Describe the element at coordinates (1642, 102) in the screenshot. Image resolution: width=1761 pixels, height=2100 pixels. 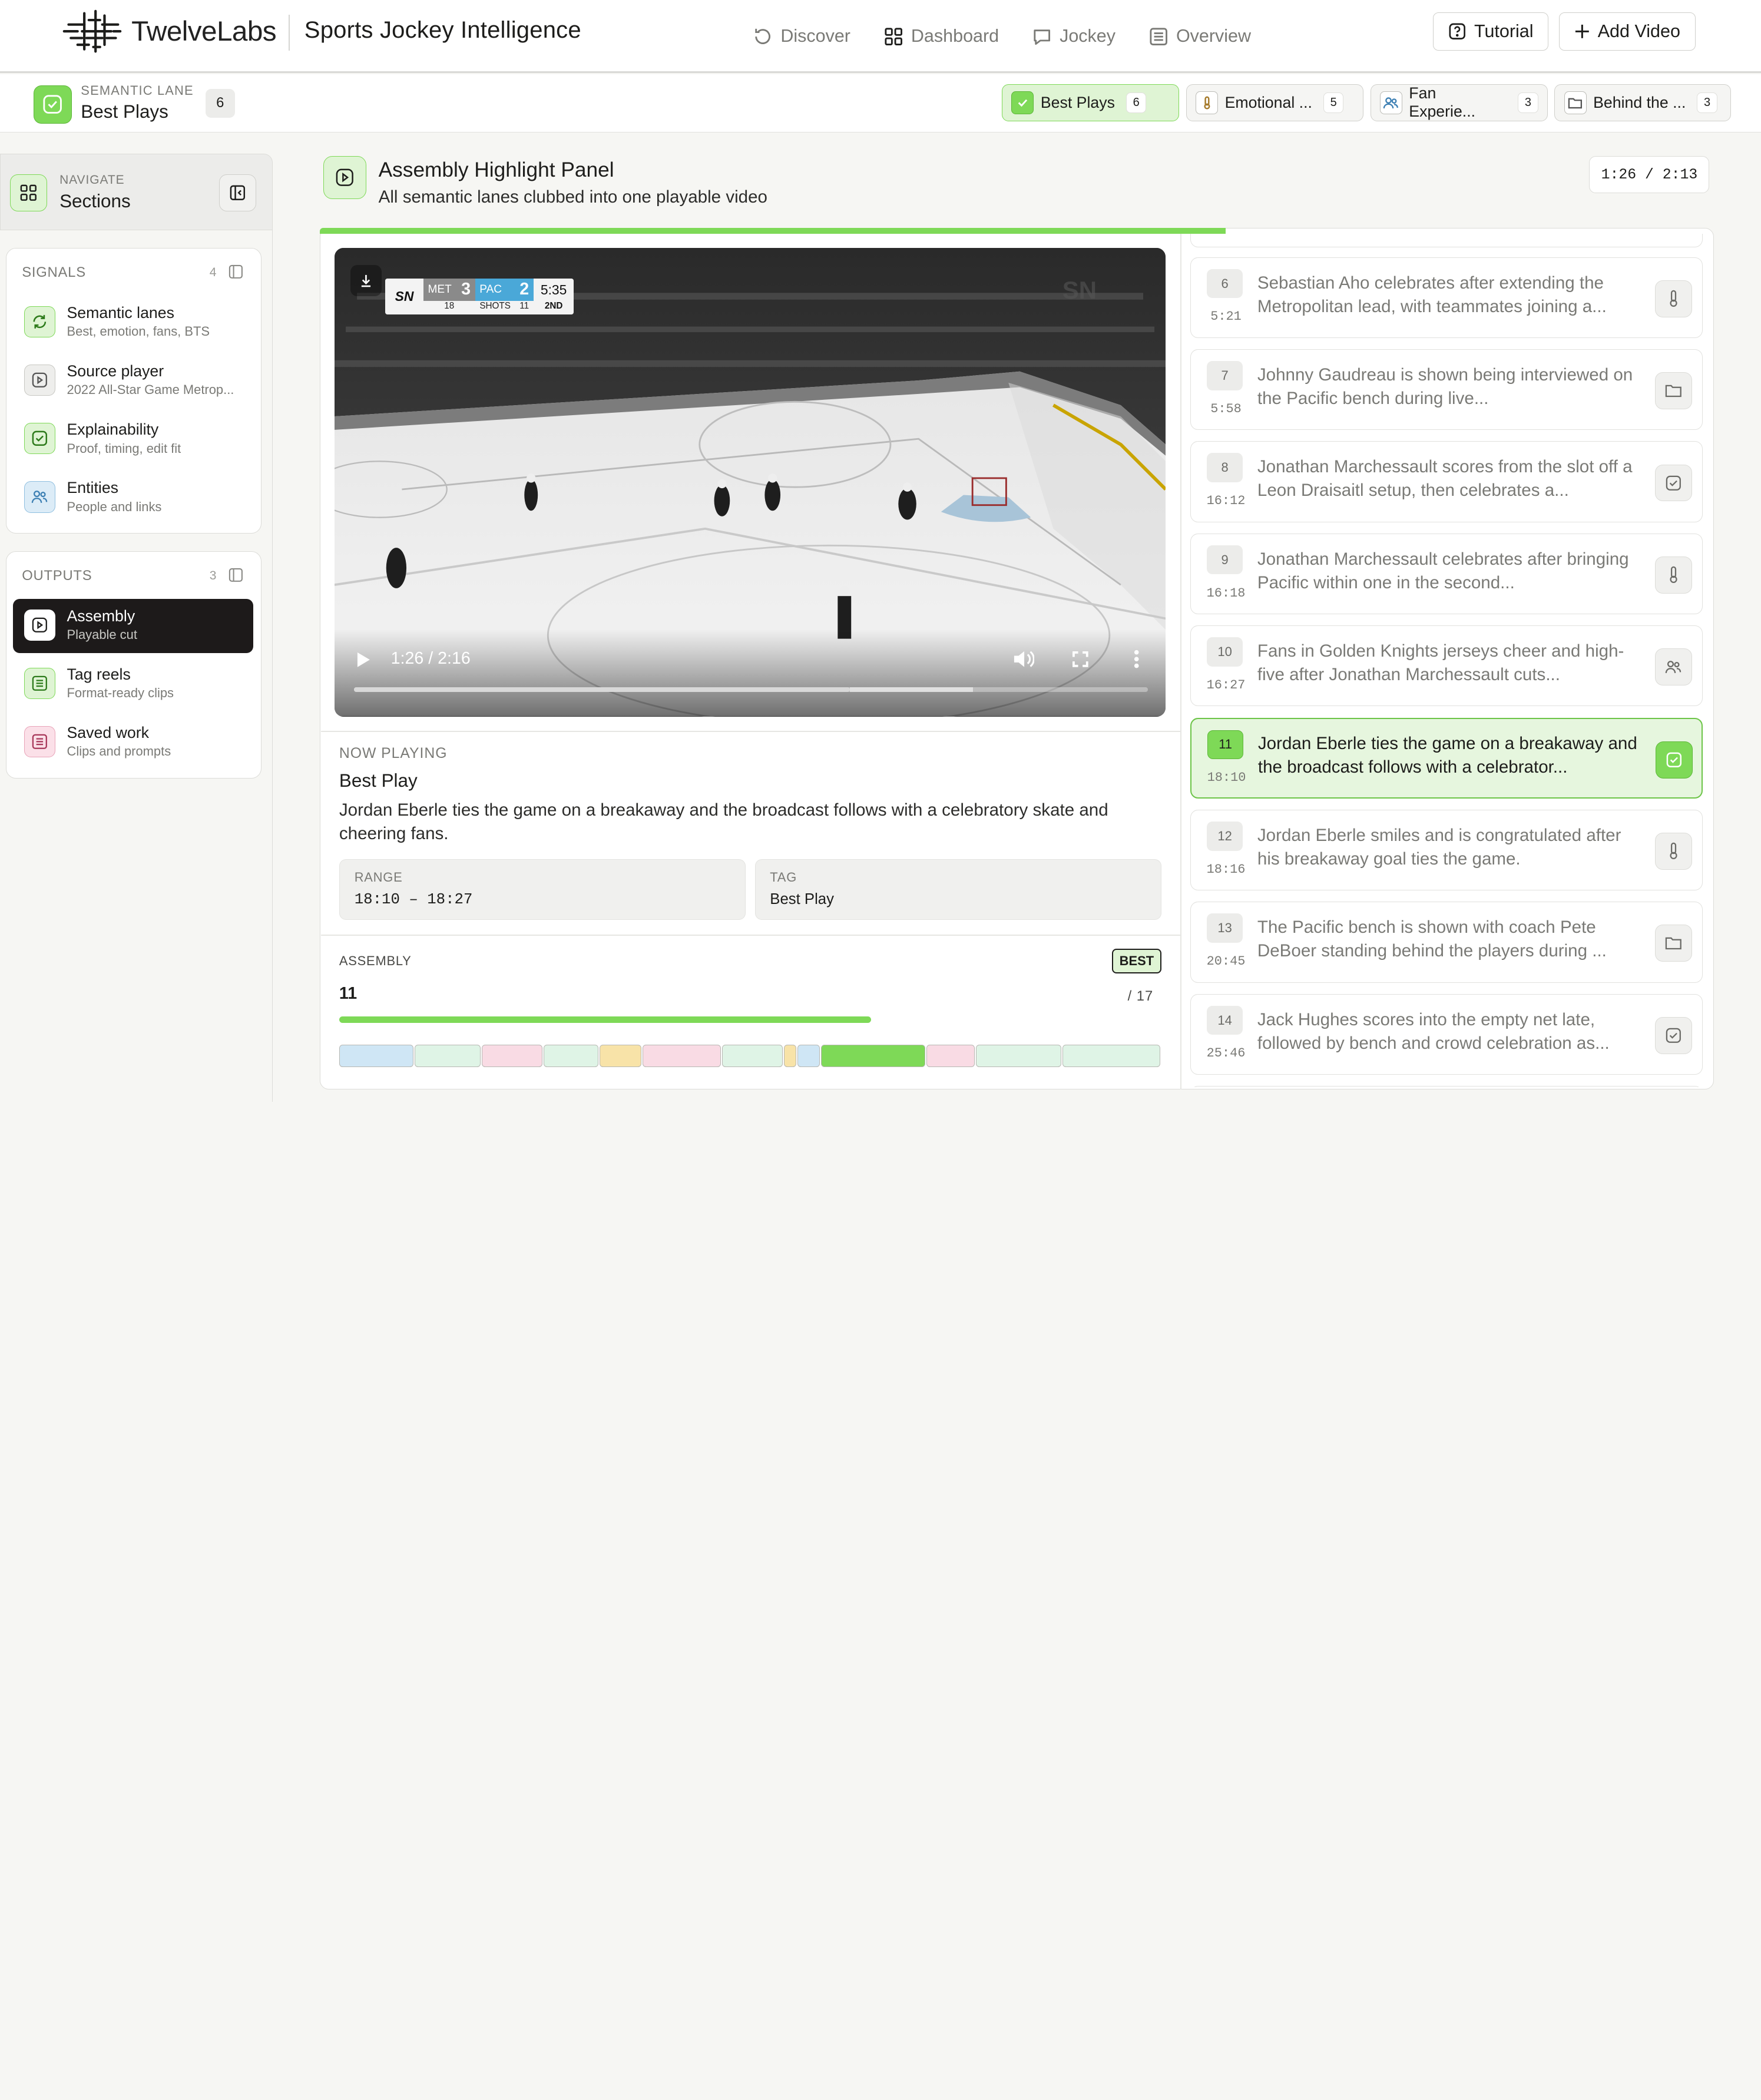
I see `lane-chip-behind-the-scenes: Behind the ... 3` at that location.